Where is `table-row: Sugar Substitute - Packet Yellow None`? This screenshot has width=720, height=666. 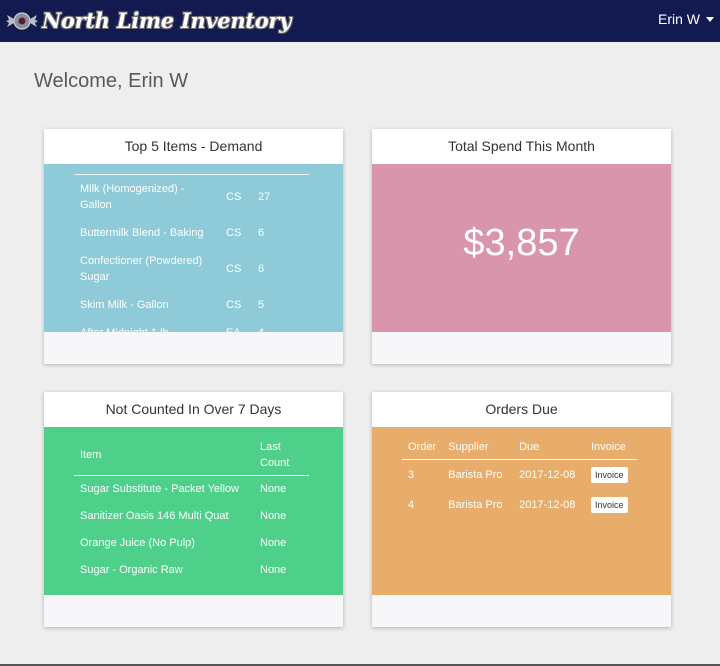
table-row: Sugar Substitute - Packet Yellow None is located at coordinates (191, 490).